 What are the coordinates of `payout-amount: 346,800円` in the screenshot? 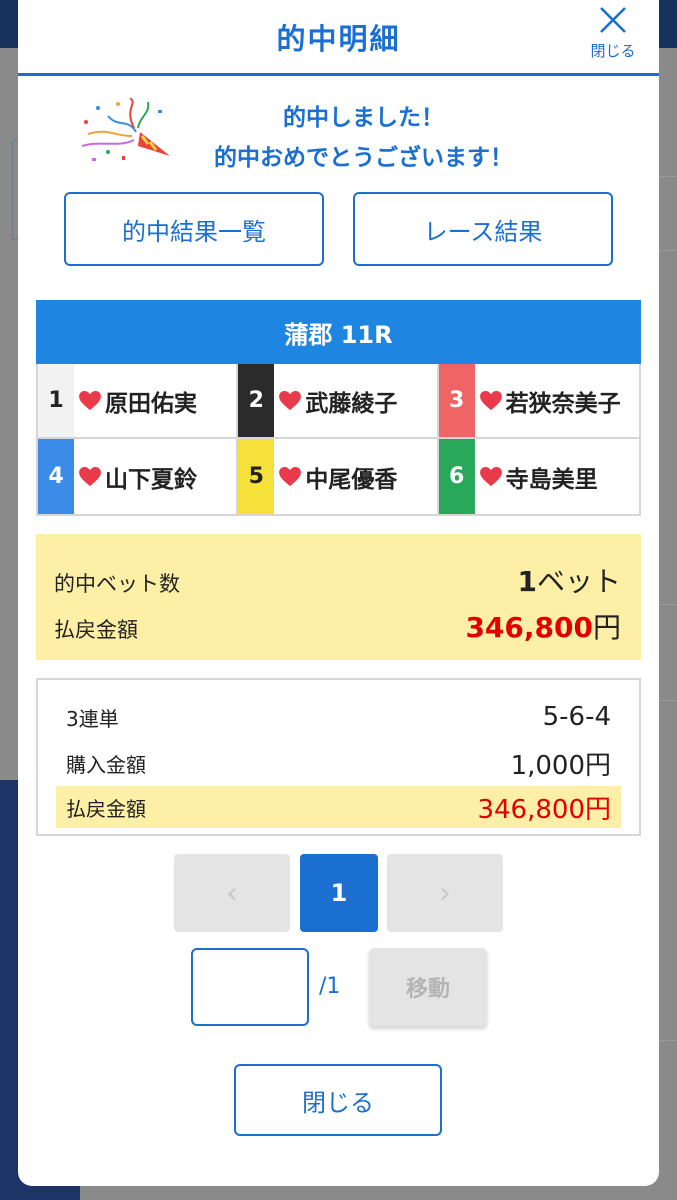 It's located at (543, 626).